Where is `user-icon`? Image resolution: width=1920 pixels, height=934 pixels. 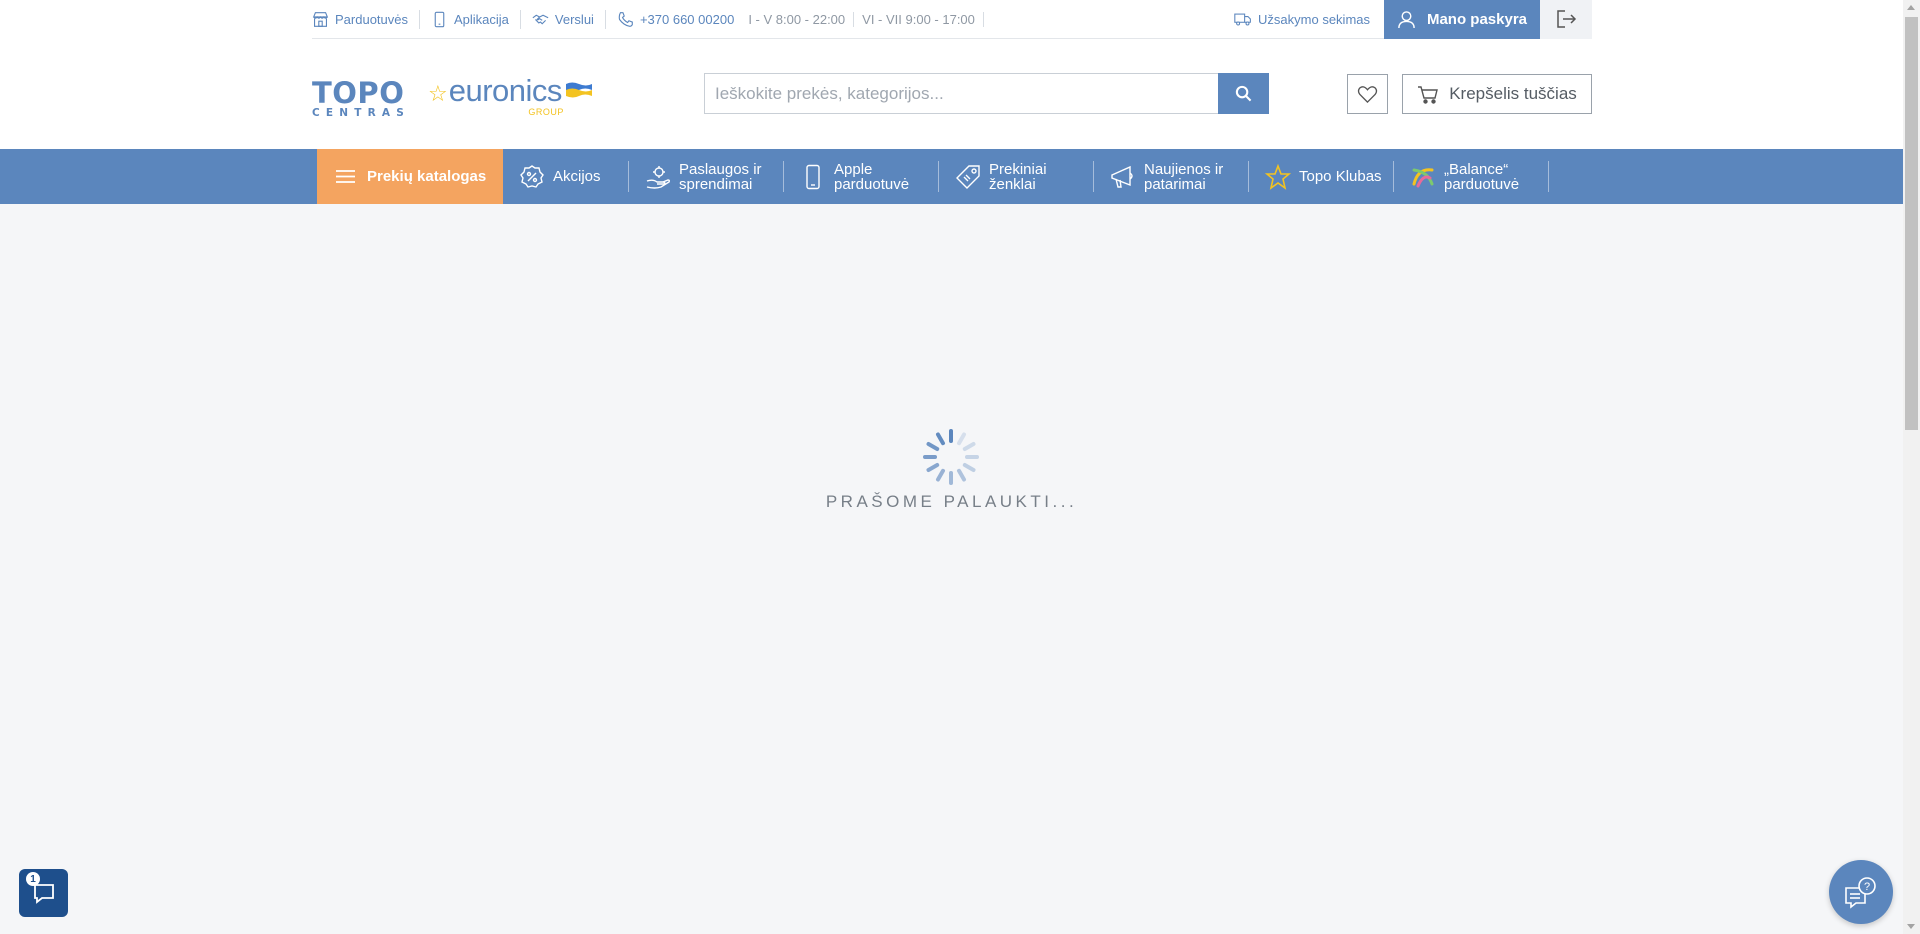
user-icon is located at coordinates (1406, 19).